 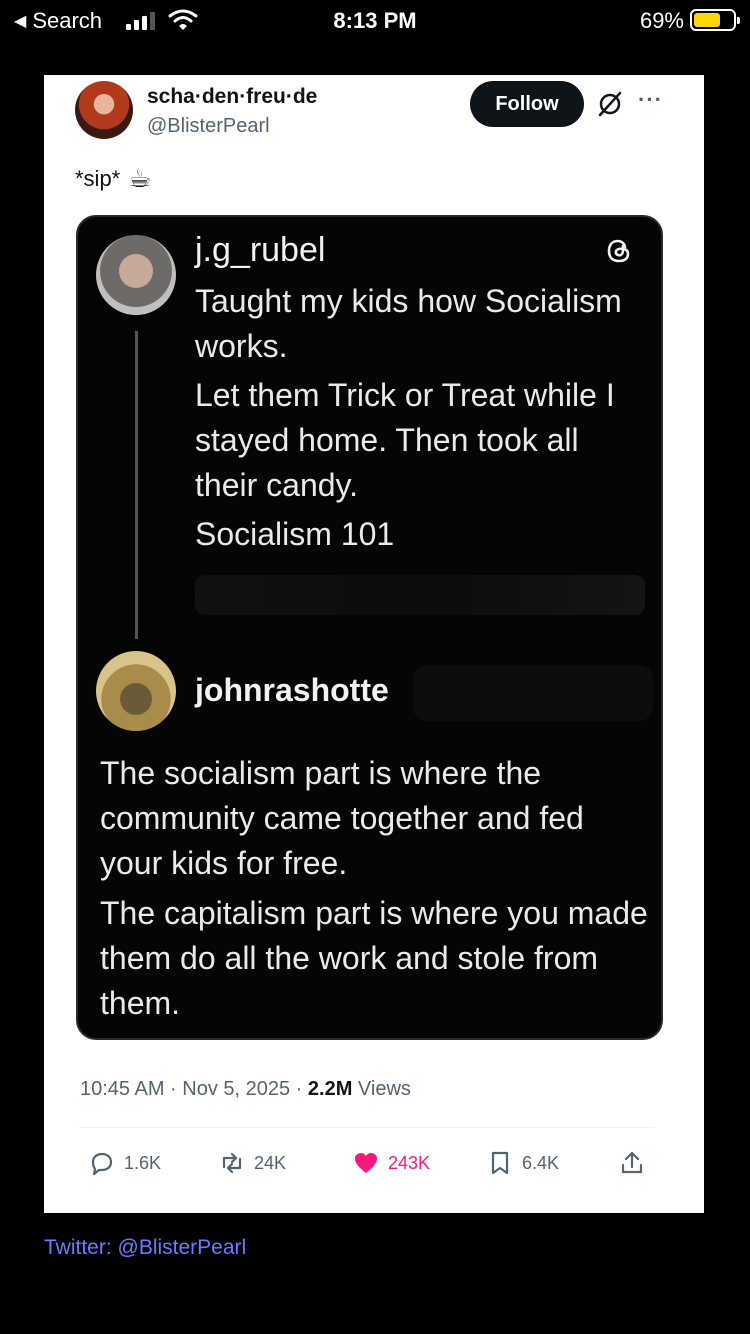 I want to click on repost-icon, so click(x=232, y=1163).